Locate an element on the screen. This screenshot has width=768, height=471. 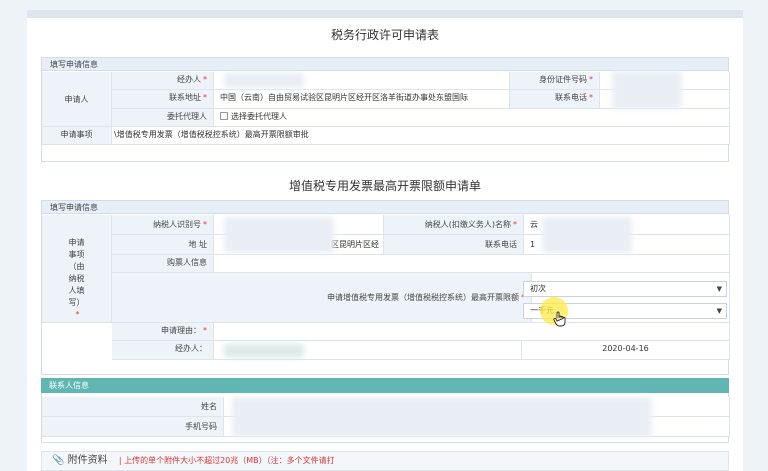
paperclip-icon: 📎 is located at coordinates (58, 460).